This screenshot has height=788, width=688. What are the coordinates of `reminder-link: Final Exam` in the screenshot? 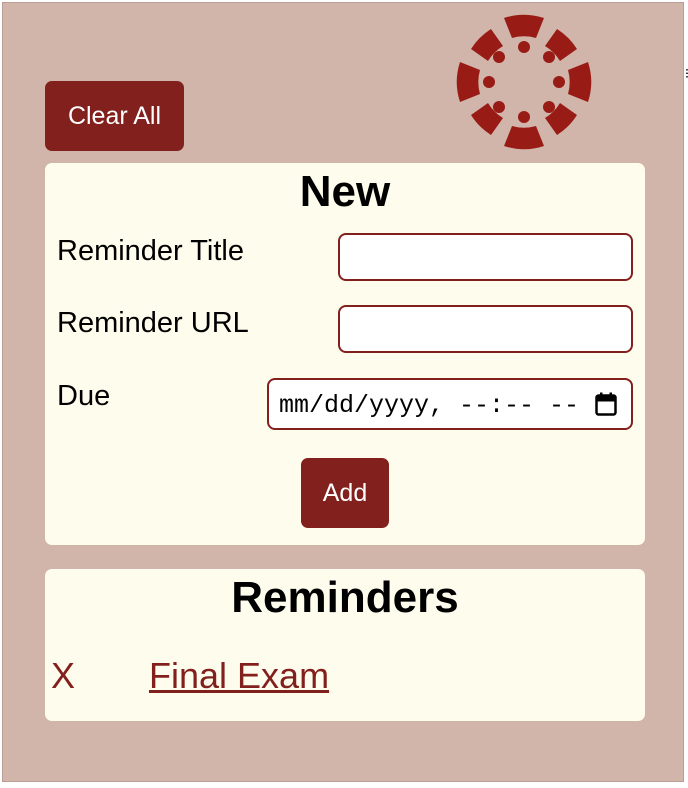 It's located at (239, 676).